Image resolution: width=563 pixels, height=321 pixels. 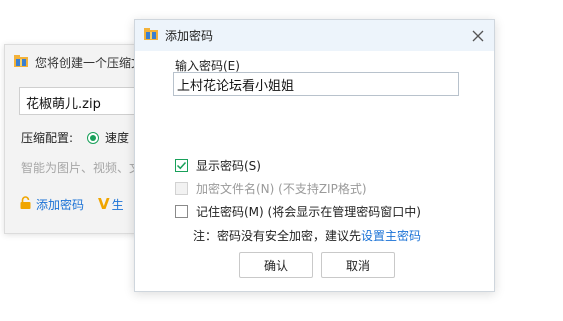 What do you see at coordinates (281, 189) in the screenshot?
I see `encrypt-filenames-label: 加密文件名(N) (不支持ZIP格式)` at bounding box center [281, 189].